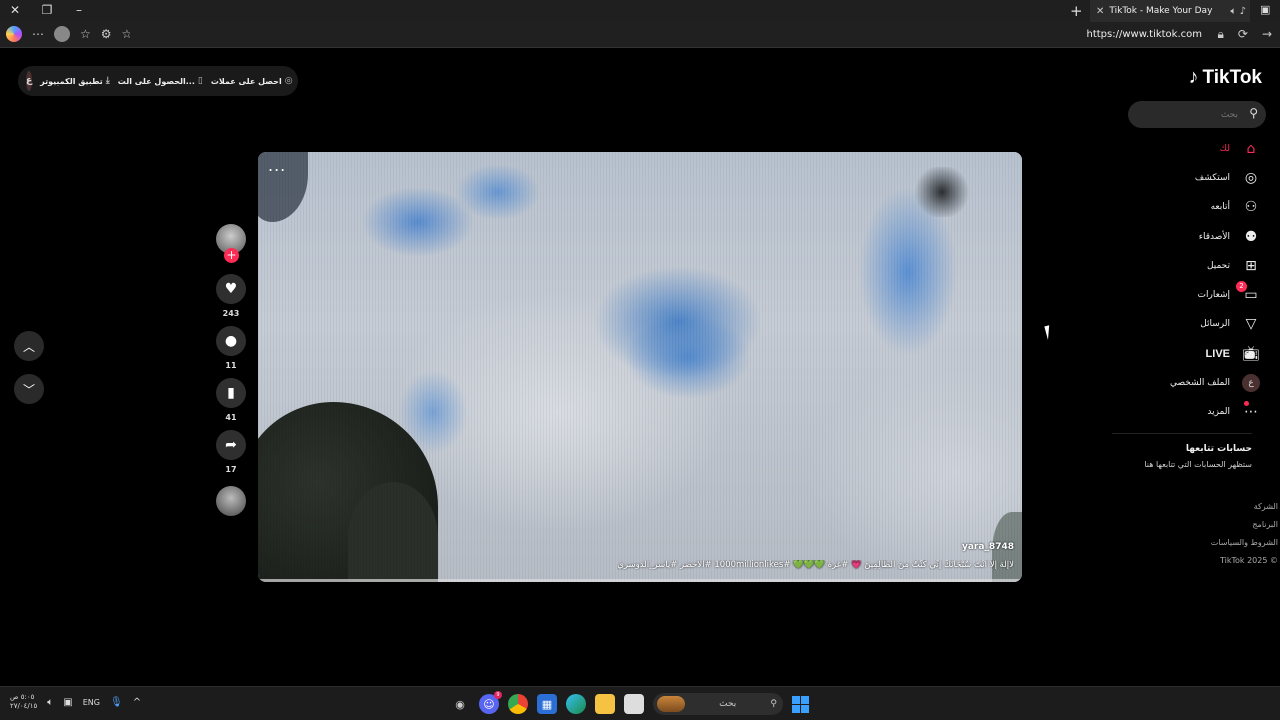  I want to click on recorder-app-icon: ◉, so click(460, 704).